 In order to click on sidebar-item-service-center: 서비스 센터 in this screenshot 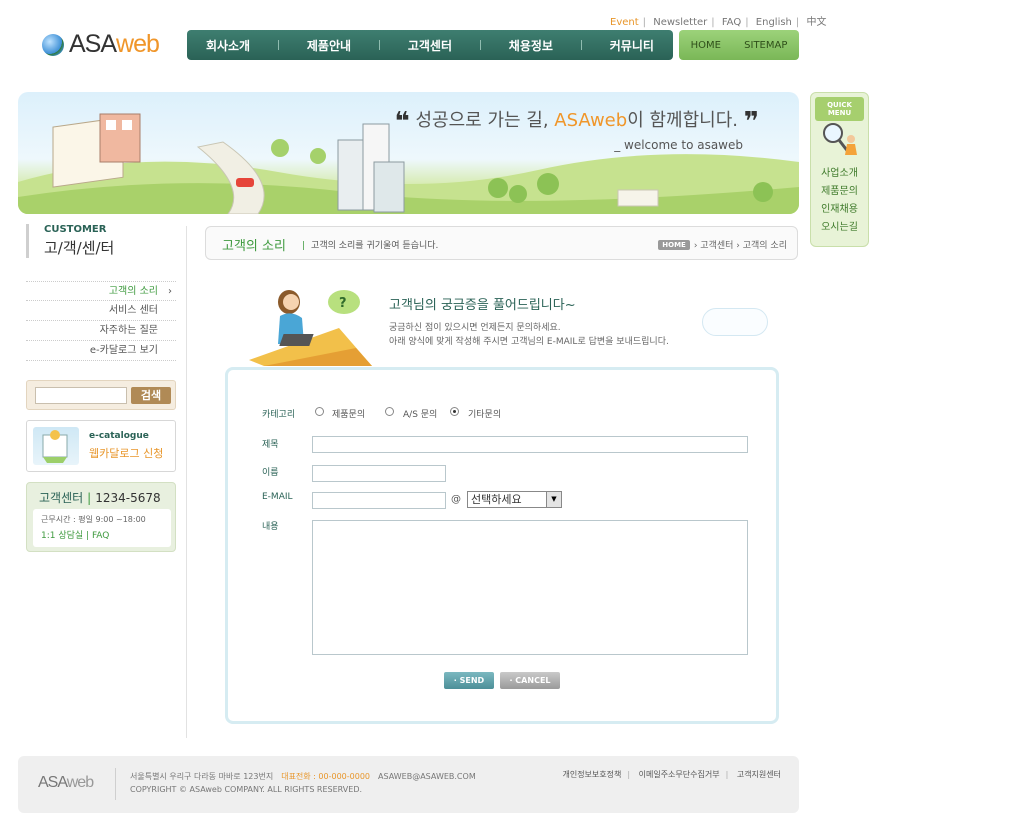, I will do `click(101, 311)`.